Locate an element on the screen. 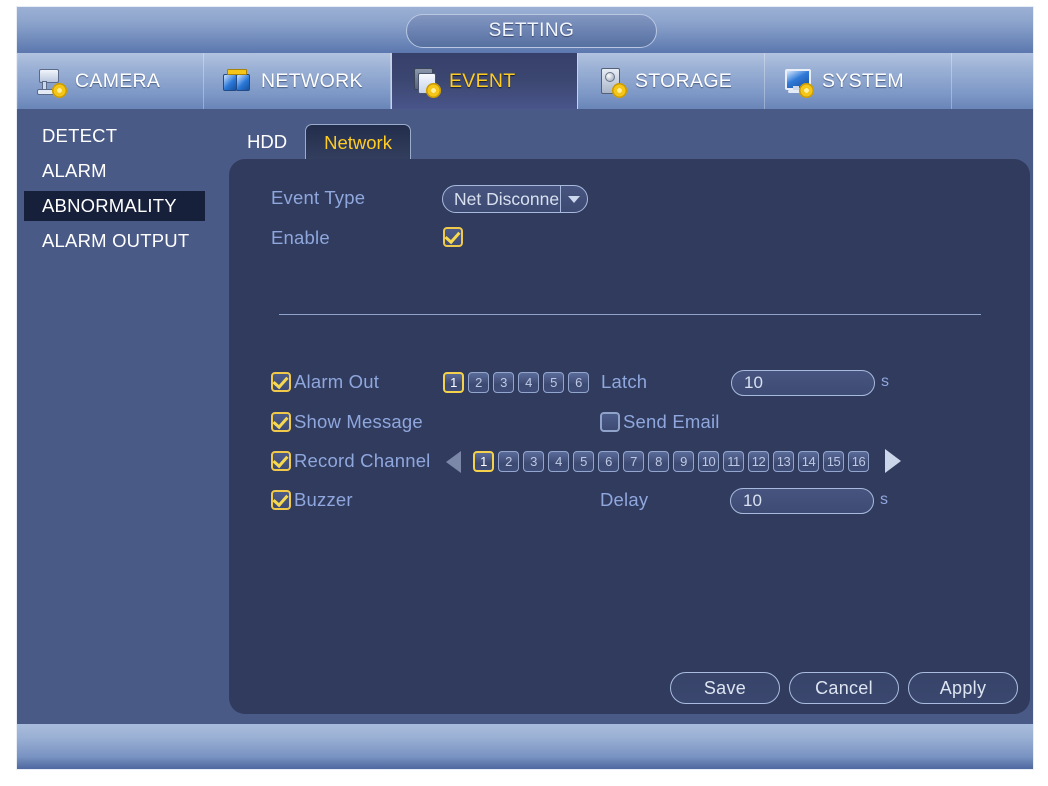 The width and height of the screenshot is (1048, 786). event-gear-icon is located at coordinates (425, 81).